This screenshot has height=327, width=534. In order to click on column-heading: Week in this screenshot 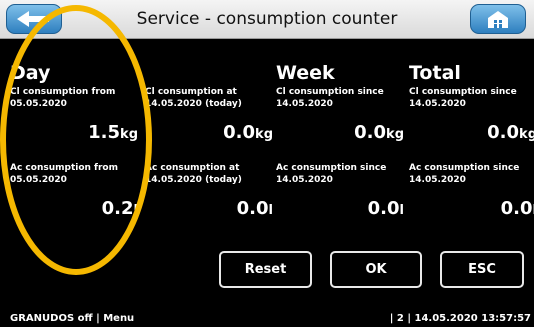, I will do `click(305, 73)`.